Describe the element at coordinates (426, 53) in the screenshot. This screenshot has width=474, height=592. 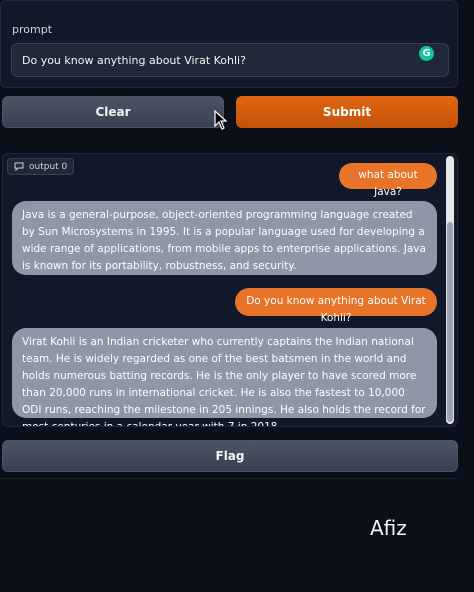
I see `grammarly-icon: G` at that location.